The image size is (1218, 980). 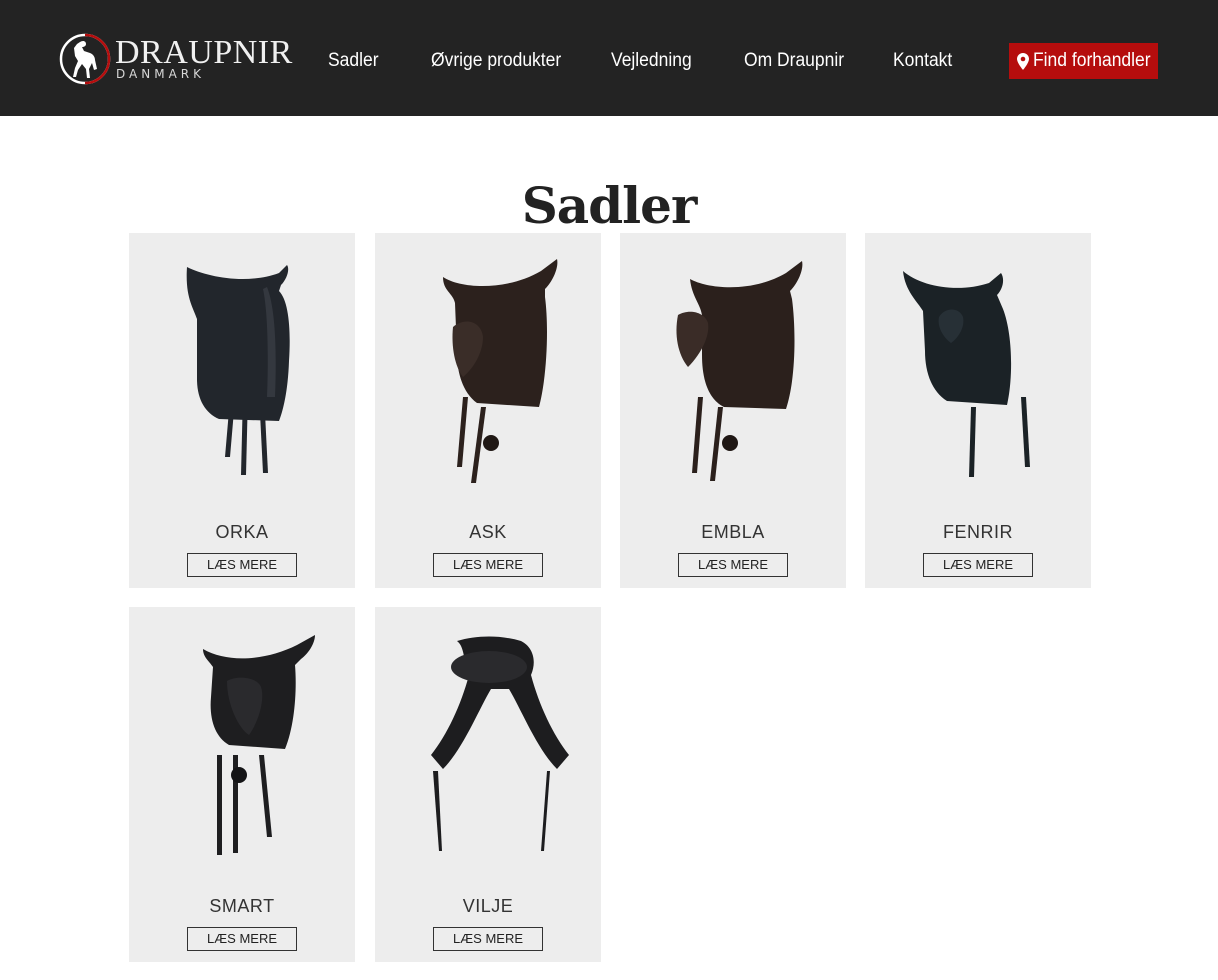 I want to click on rider-logo-icon, so click(x=85, y=59).